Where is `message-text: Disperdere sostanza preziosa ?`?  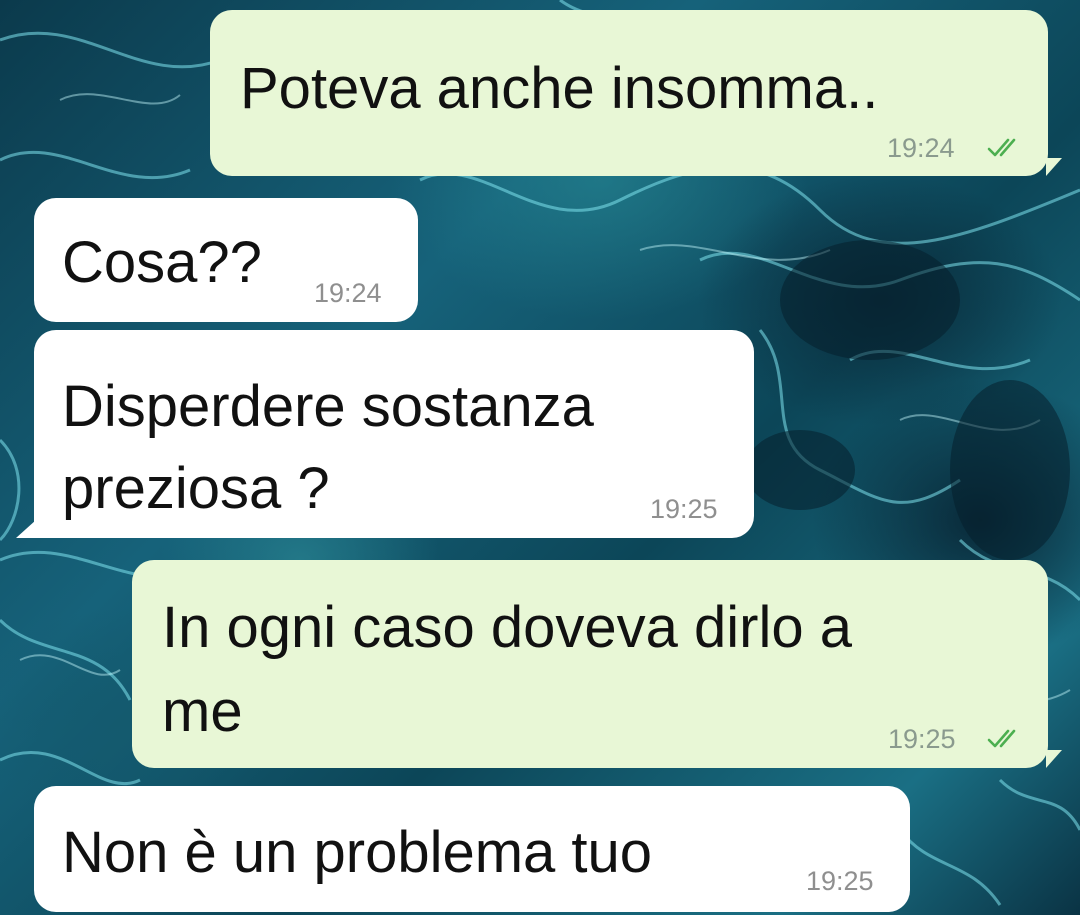 message-text: Disperdere sostanza preziosa ? is located at coordinates (328, 447).